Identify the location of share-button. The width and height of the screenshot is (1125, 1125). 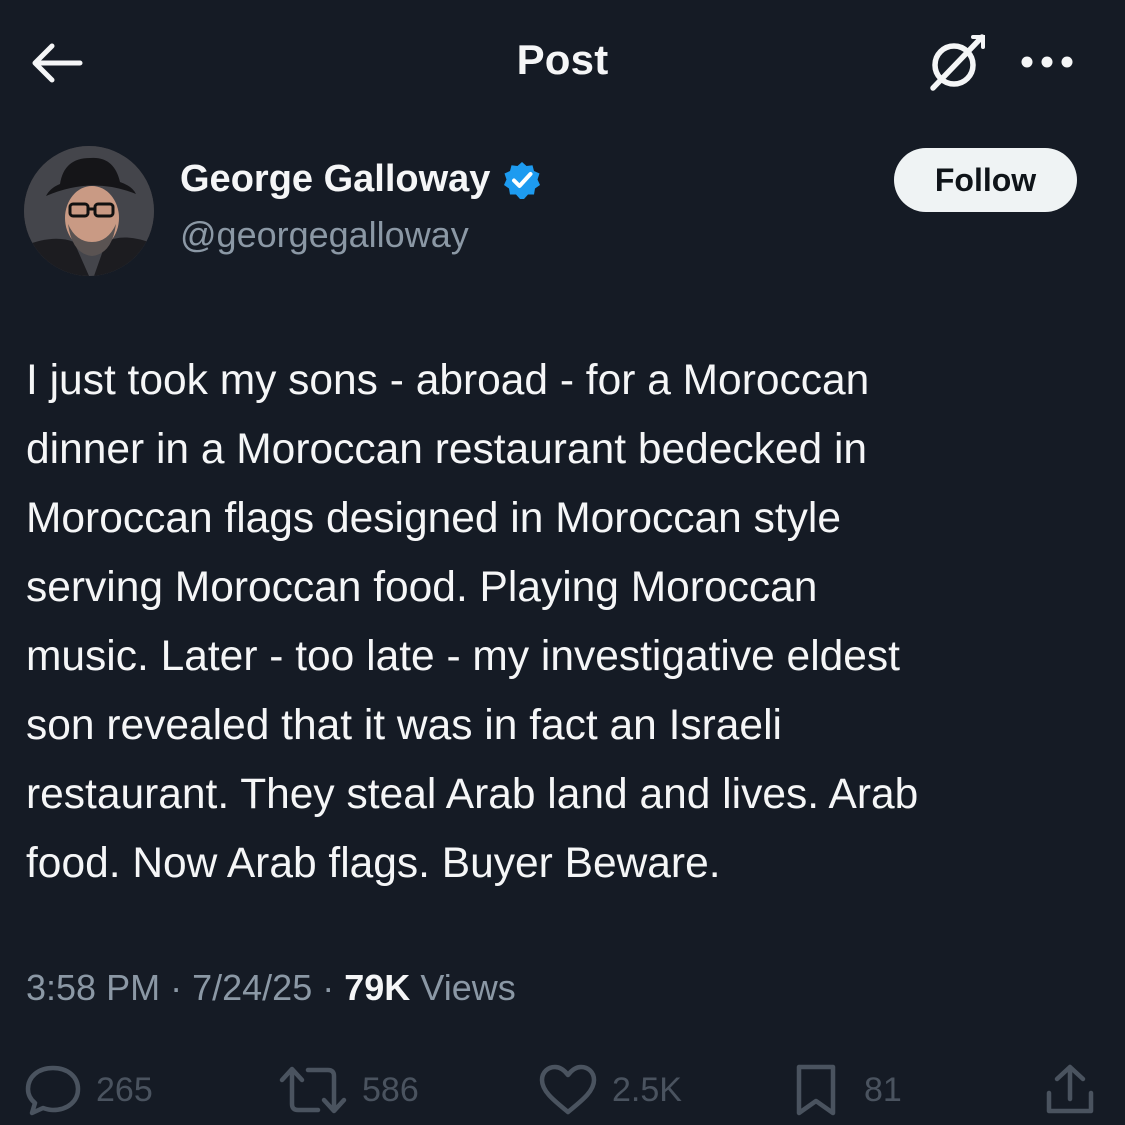
(1070, 1090).